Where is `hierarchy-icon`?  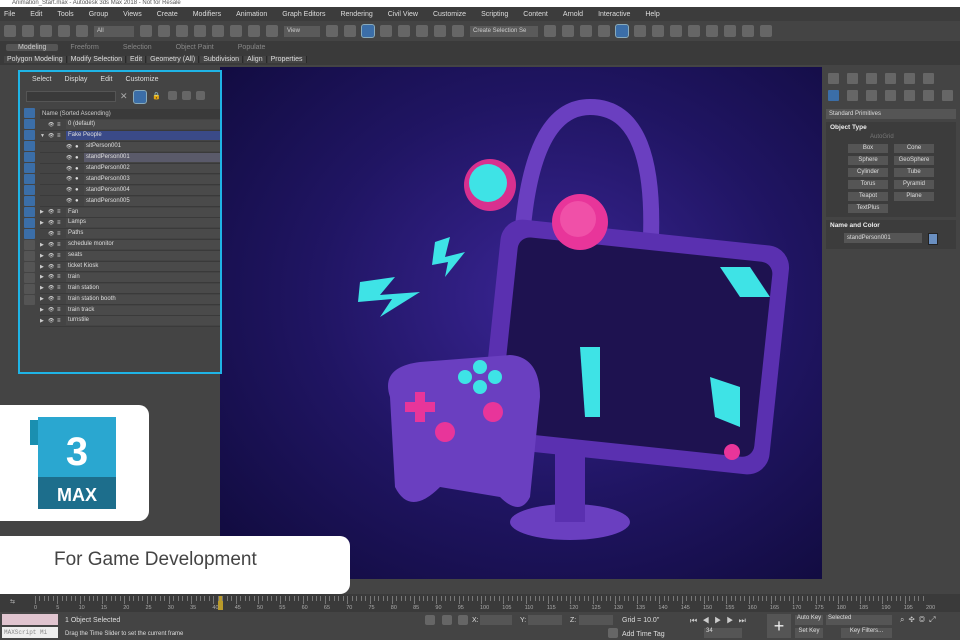
hierarchy-icon is located at coordinates (200, 95).